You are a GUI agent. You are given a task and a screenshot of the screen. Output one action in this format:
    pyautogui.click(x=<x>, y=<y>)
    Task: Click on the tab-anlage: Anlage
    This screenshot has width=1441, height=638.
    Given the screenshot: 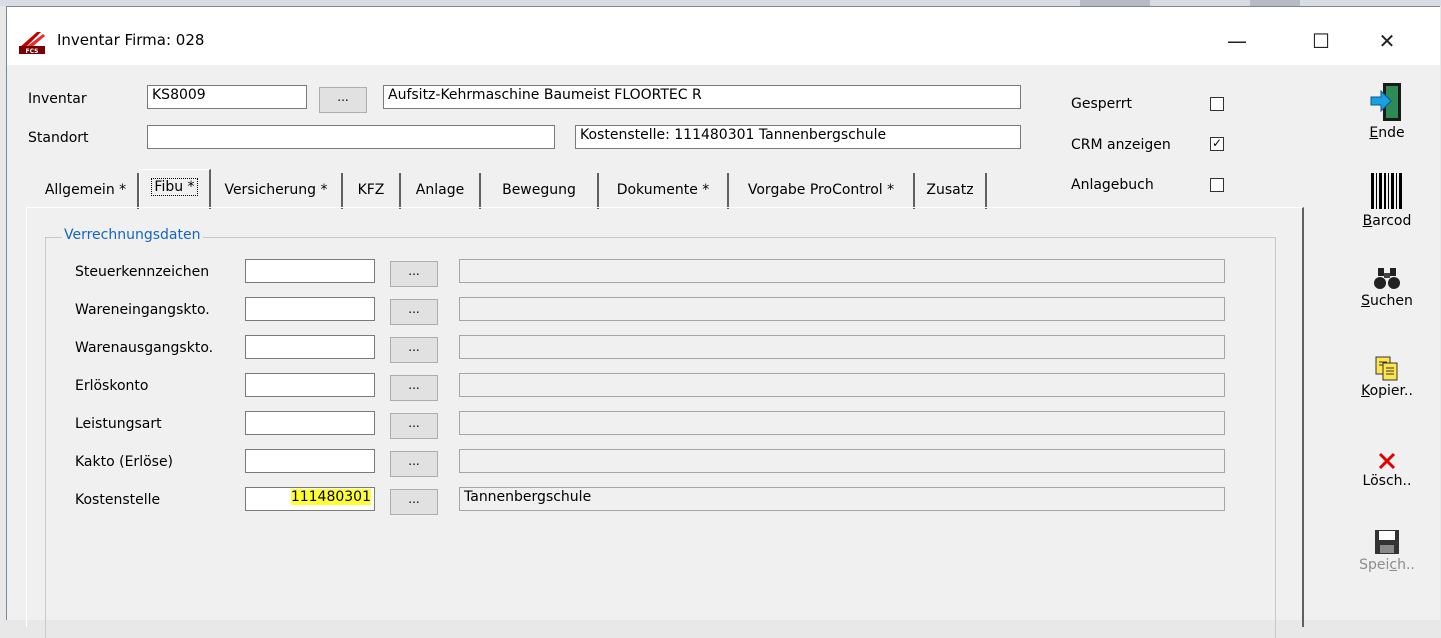 What is the action you would take?
    pyautogui.click(x=441, y=191)
    